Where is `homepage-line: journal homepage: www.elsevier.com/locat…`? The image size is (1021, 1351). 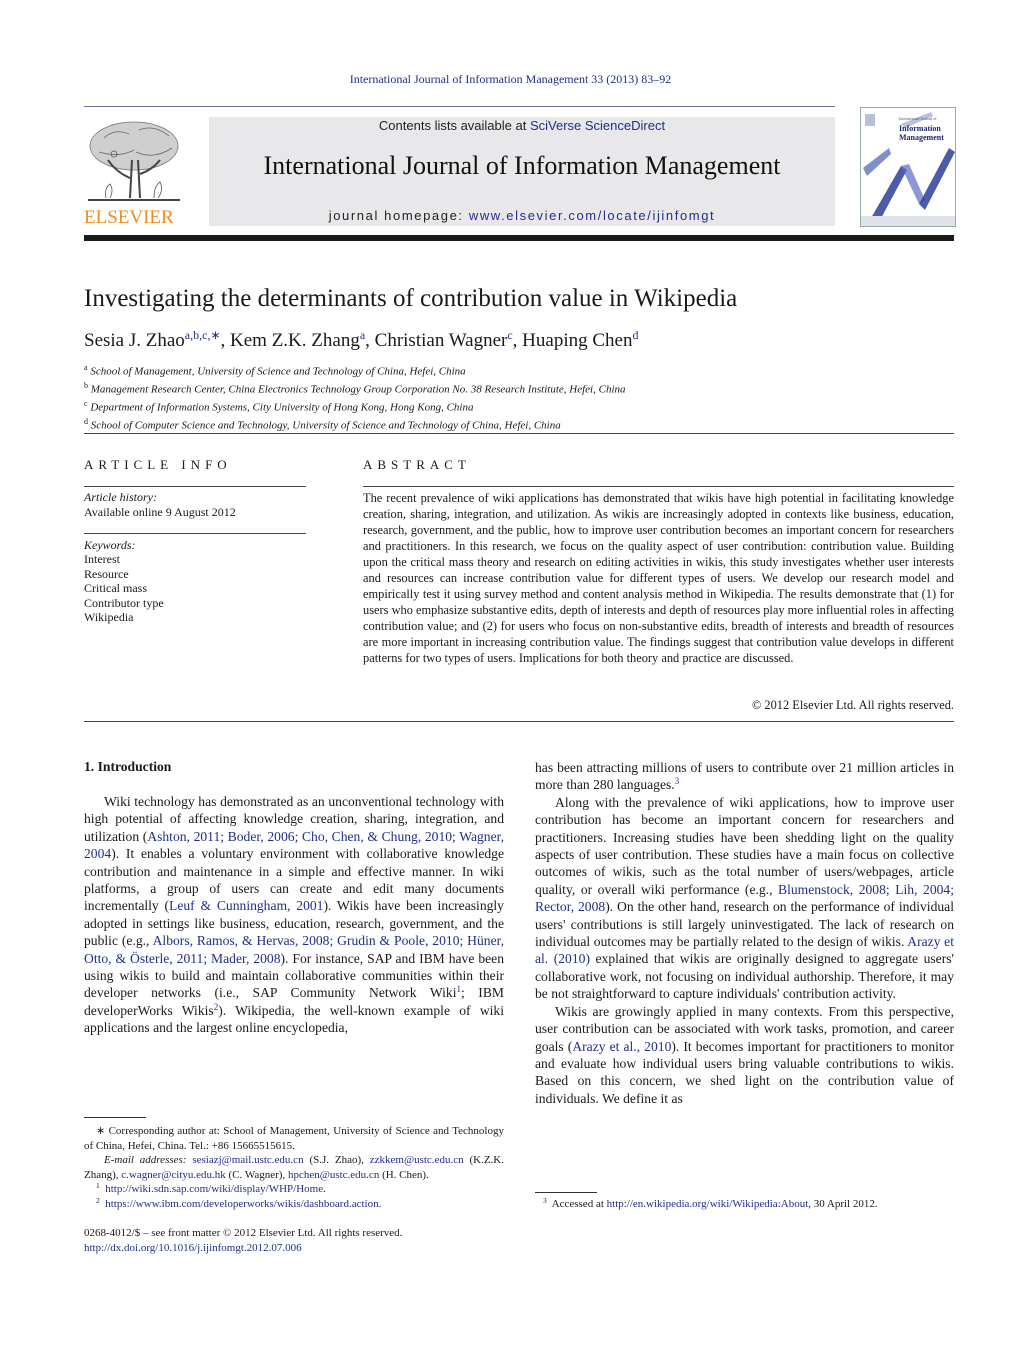
homepage-line: journal homepage: www.elsevier.com/locat… is located at coordinates (522, 215).